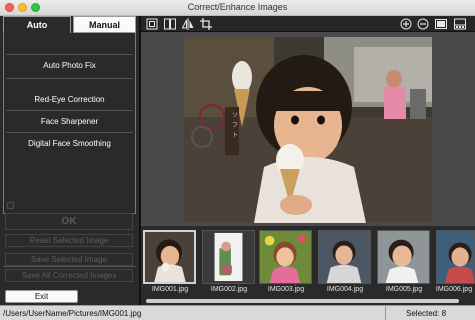 The image size is (475, 320). What do you see at coordinates (152, 24) in the screenshot?
I see `fit-view-icon` at bounding box center [152, 24].